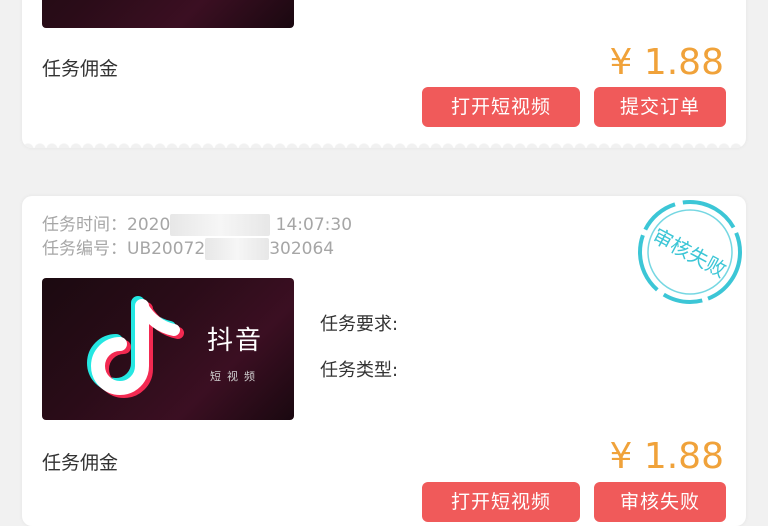 This screenshot has width=768, height=526. I want to click on video-thumbnail: 抖音 短视频, so click(168, 349).